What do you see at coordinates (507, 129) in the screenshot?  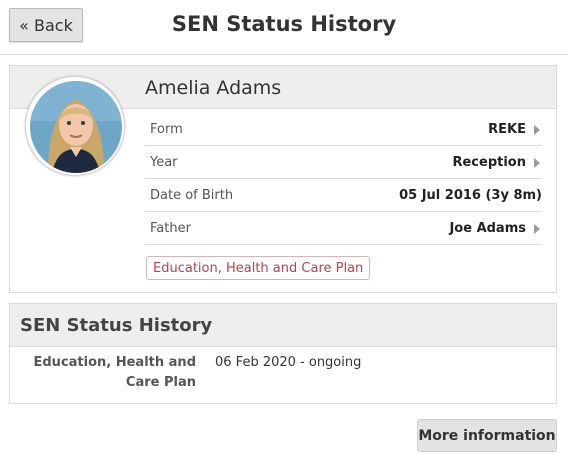 I see `form-value: REKE` at bounding box center [507, 129].